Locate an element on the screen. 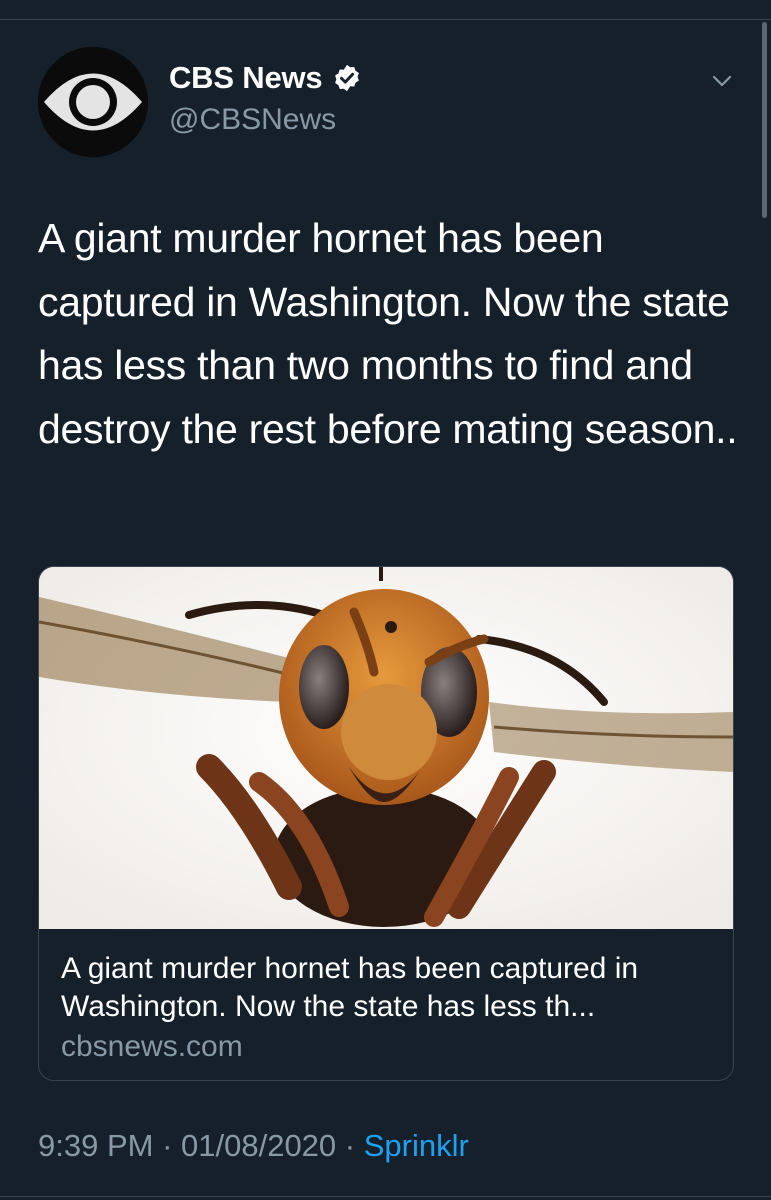 The height and width of the screenshot is (1200, 771). top-divider is located at coordinates (385, 19).